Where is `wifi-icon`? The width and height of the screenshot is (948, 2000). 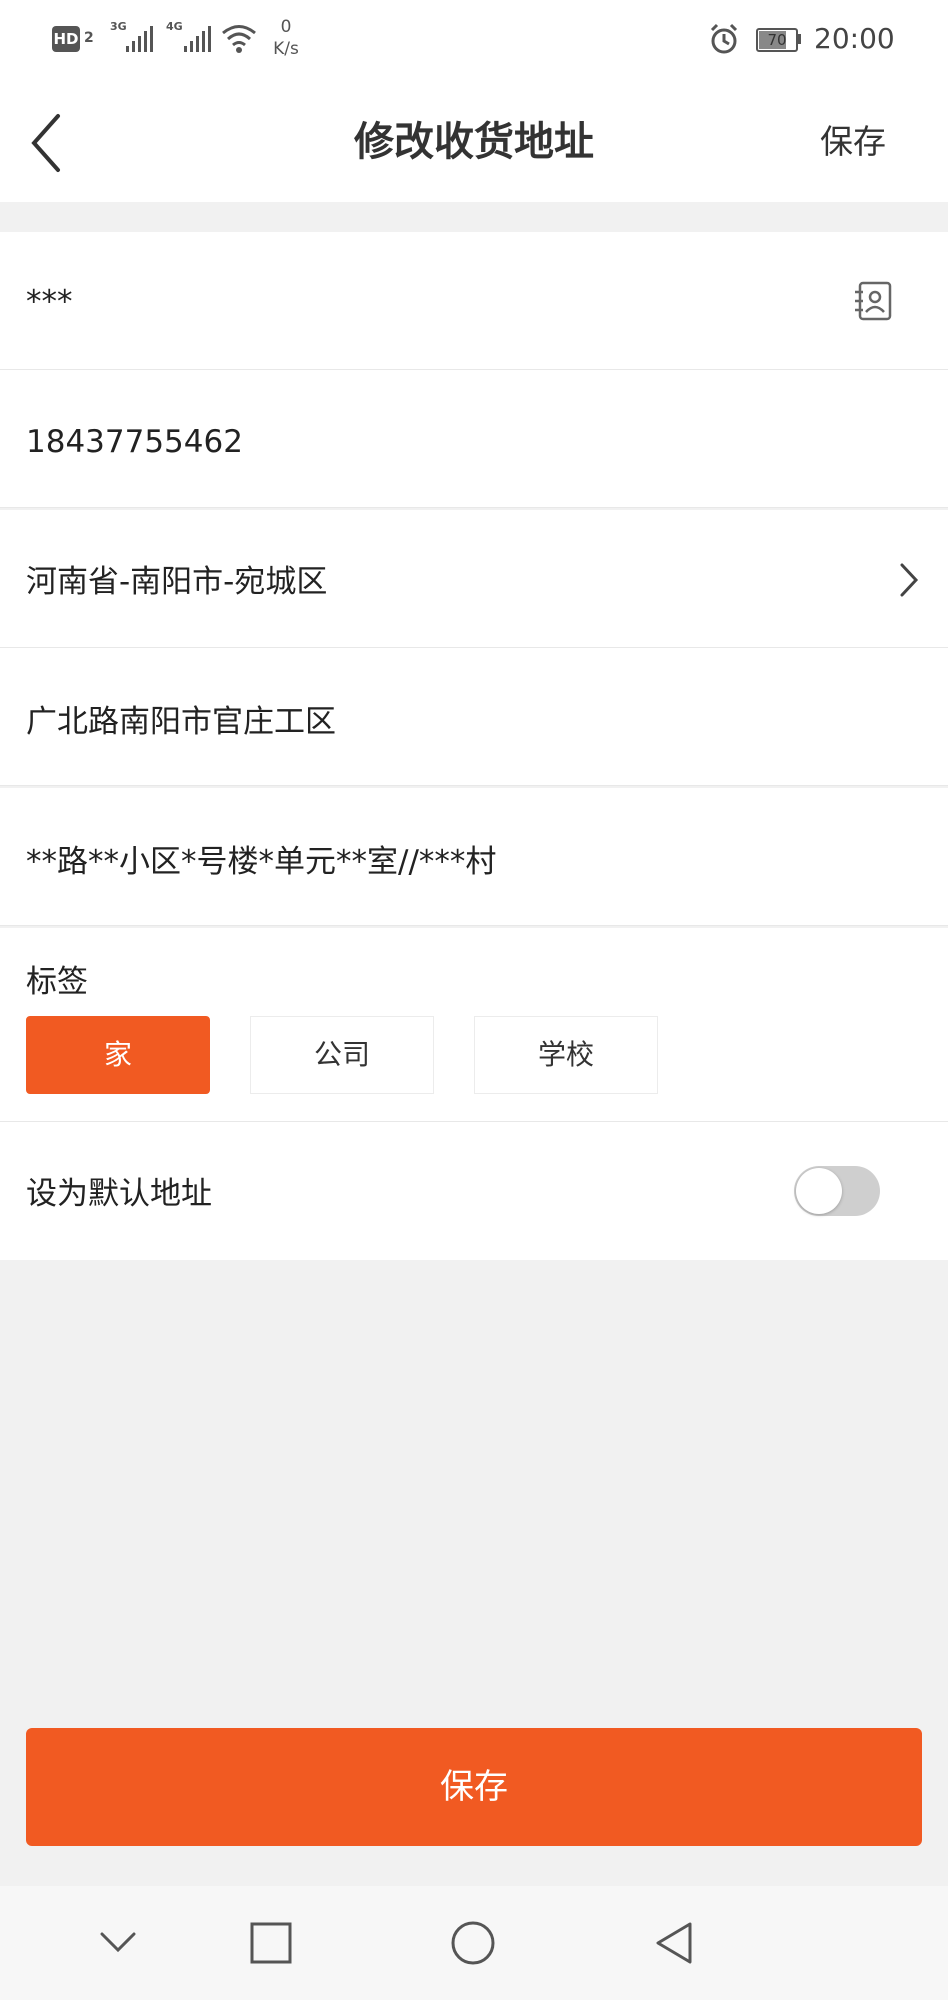
wifi-icon is located at coordinates (239, 39).